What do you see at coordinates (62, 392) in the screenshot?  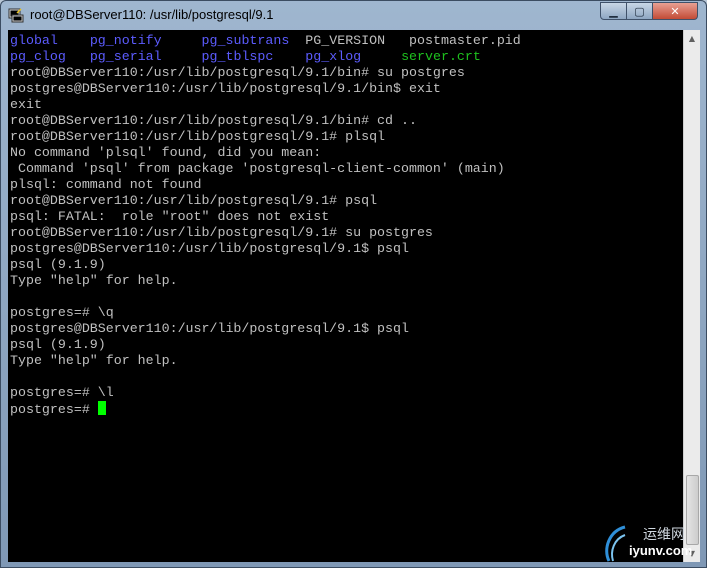 I see `terminal-line: postgres=# \l` at bounding box center [62, 392].